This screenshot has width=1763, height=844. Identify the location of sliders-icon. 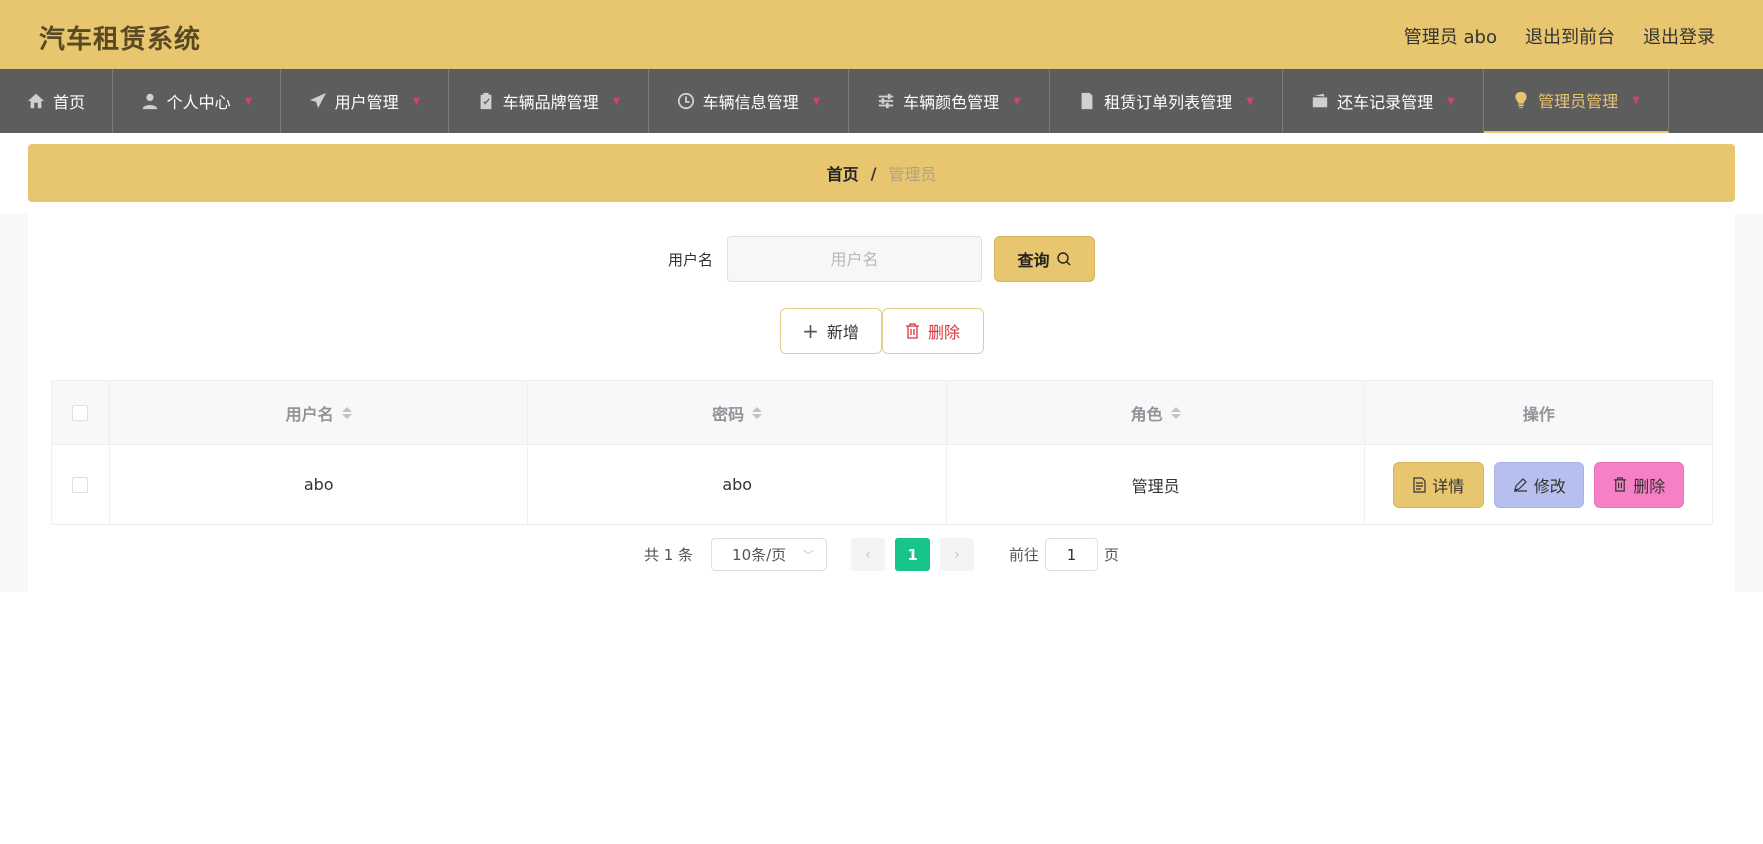
(886, 101).